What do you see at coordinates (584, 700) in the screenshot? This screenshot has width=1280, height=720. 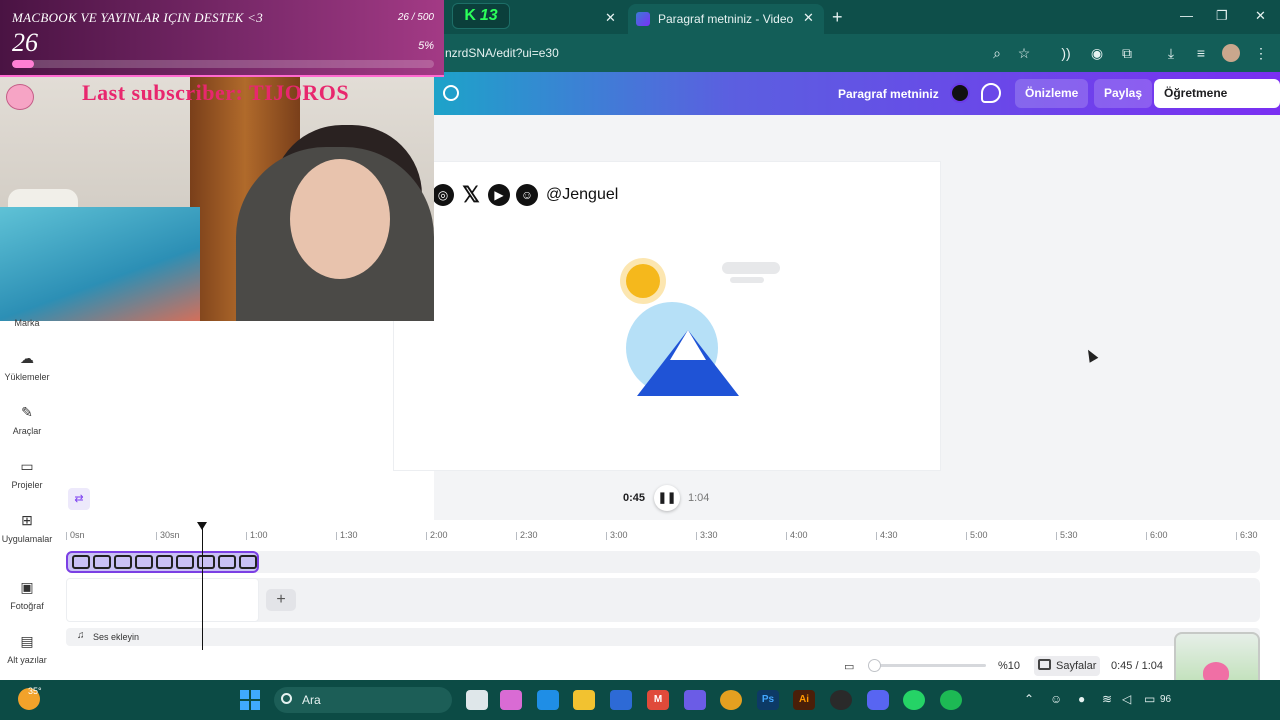 I see `folder-icon` at bounding box center [584, 700].